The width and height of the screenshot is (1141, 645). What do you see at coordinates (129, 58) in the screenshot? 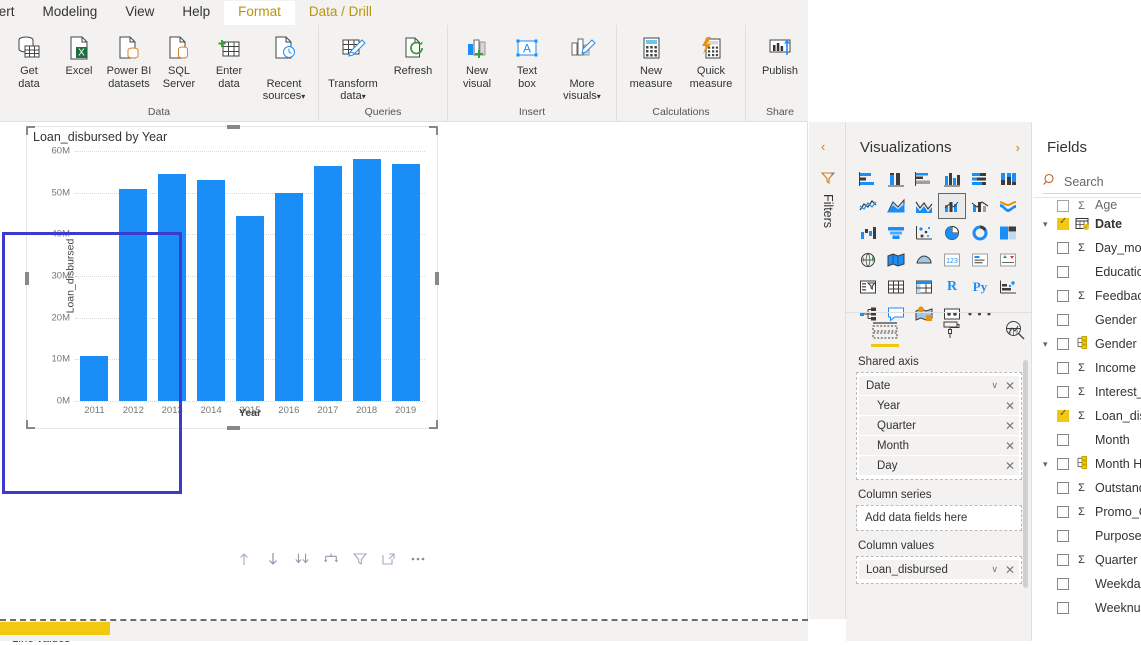
I see `power-bi-datasets-button: Power BI datasets` at bounding box center [129, 58].